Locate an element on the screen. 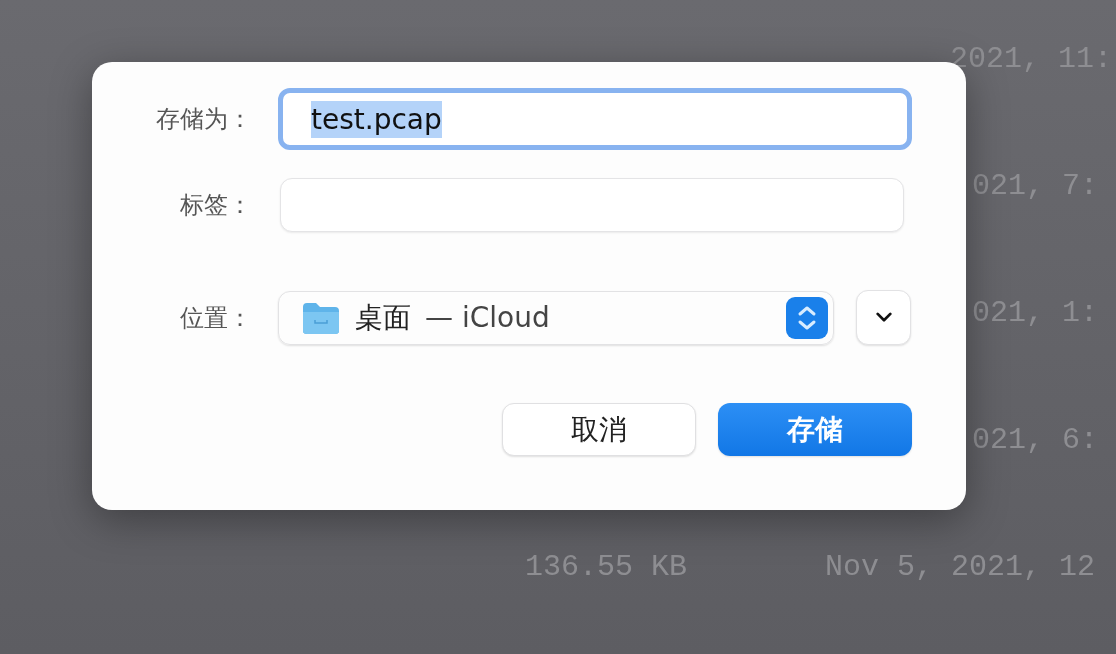 The height and width of the screenshot is (654, 1116). expand-button is located at coordinates (883, 317).